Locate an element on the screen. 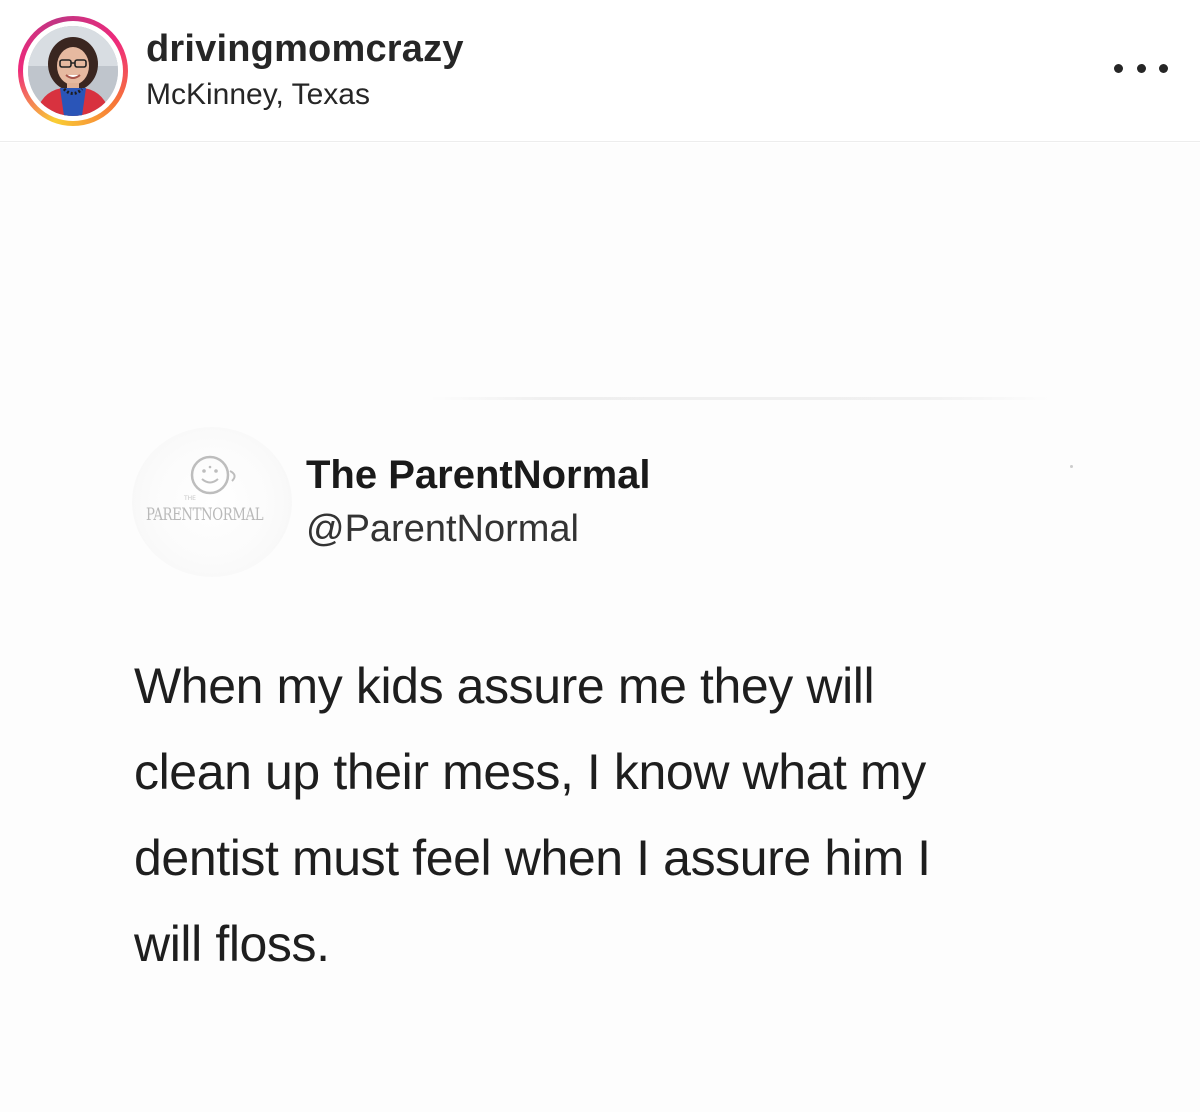  tweet-handle: @ParentNormal is located at coordinates (442, 529).